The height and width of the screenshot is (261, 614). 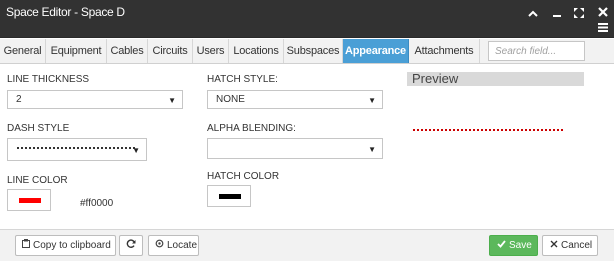 What do you see at coordinates (23, 51) in the screenshot?
I see `tab-general: General` at bounding box center [23, 51].